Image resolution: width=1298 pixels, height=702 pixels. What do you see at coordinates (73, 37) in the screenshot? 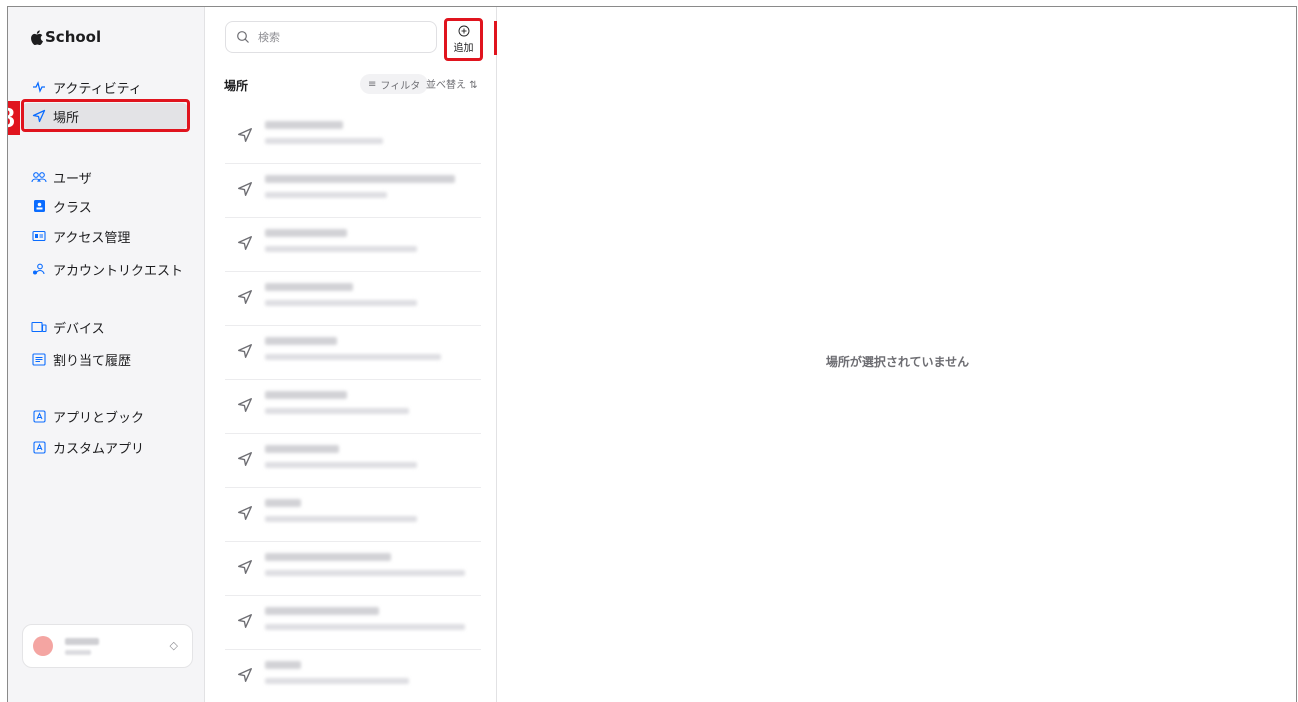
I see `brand-name: School` at bounding box center [73, 37].